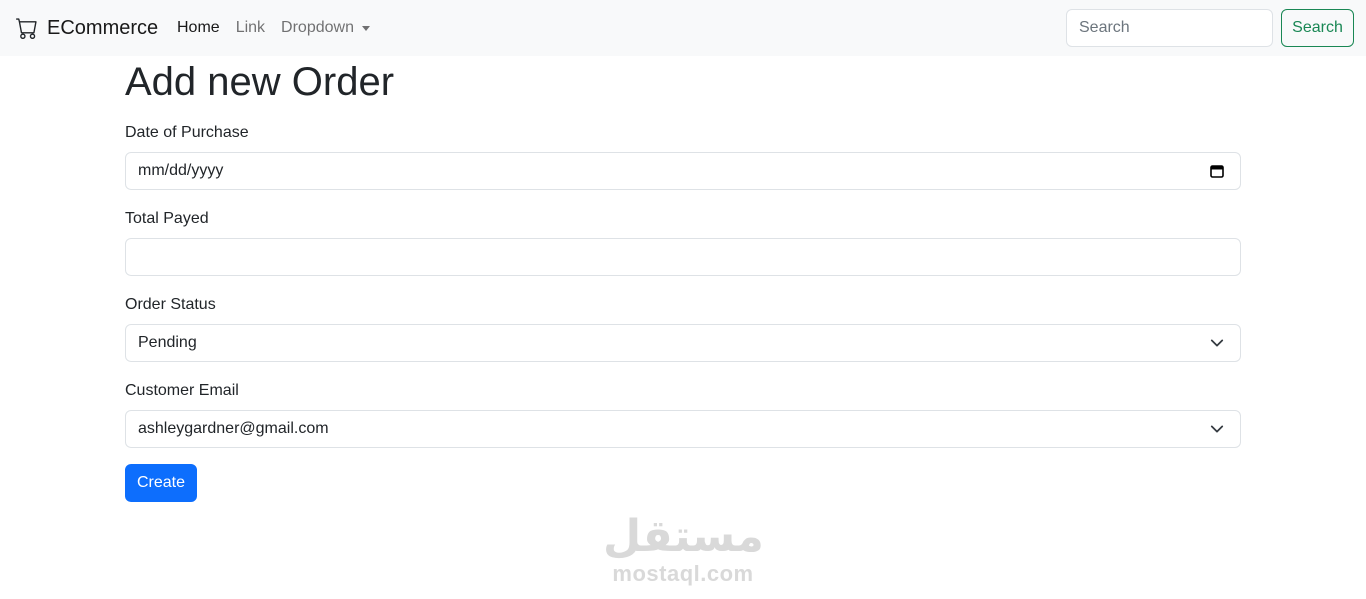  I want to click on search-input, so click(1169, 28).